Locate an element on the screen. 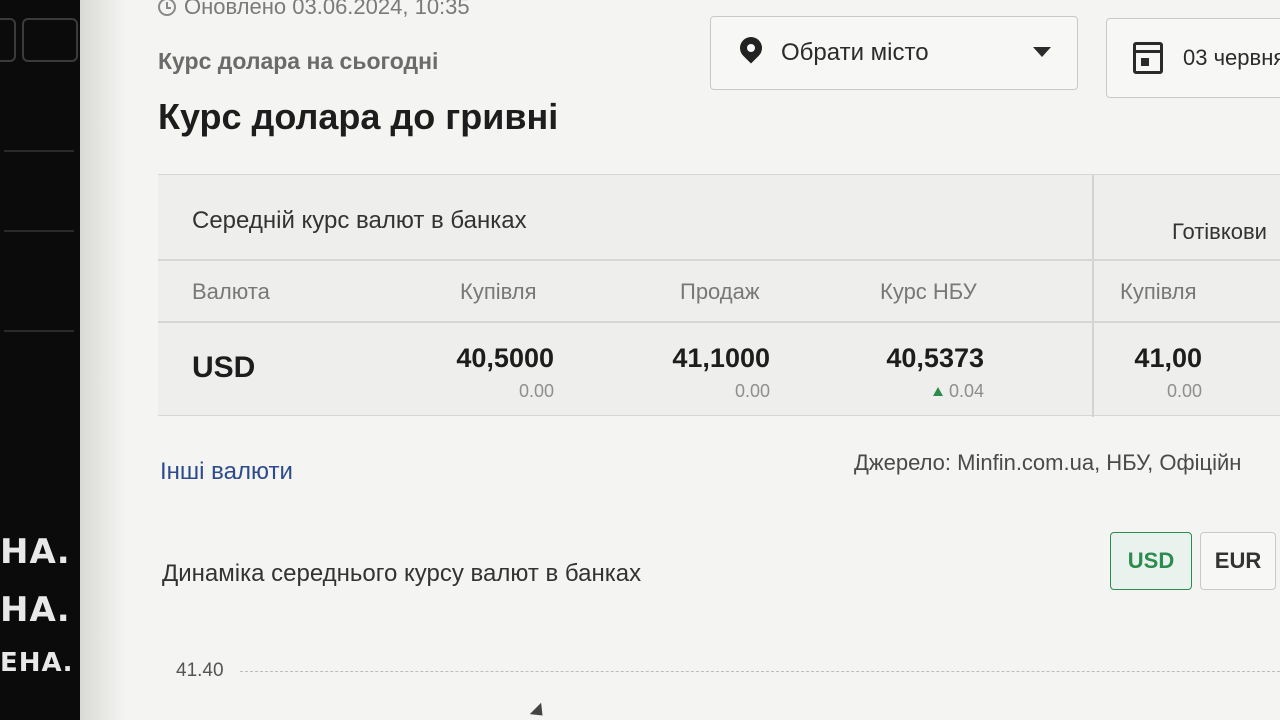  buy-change: 0.00 is located at coordinates (536, 391).